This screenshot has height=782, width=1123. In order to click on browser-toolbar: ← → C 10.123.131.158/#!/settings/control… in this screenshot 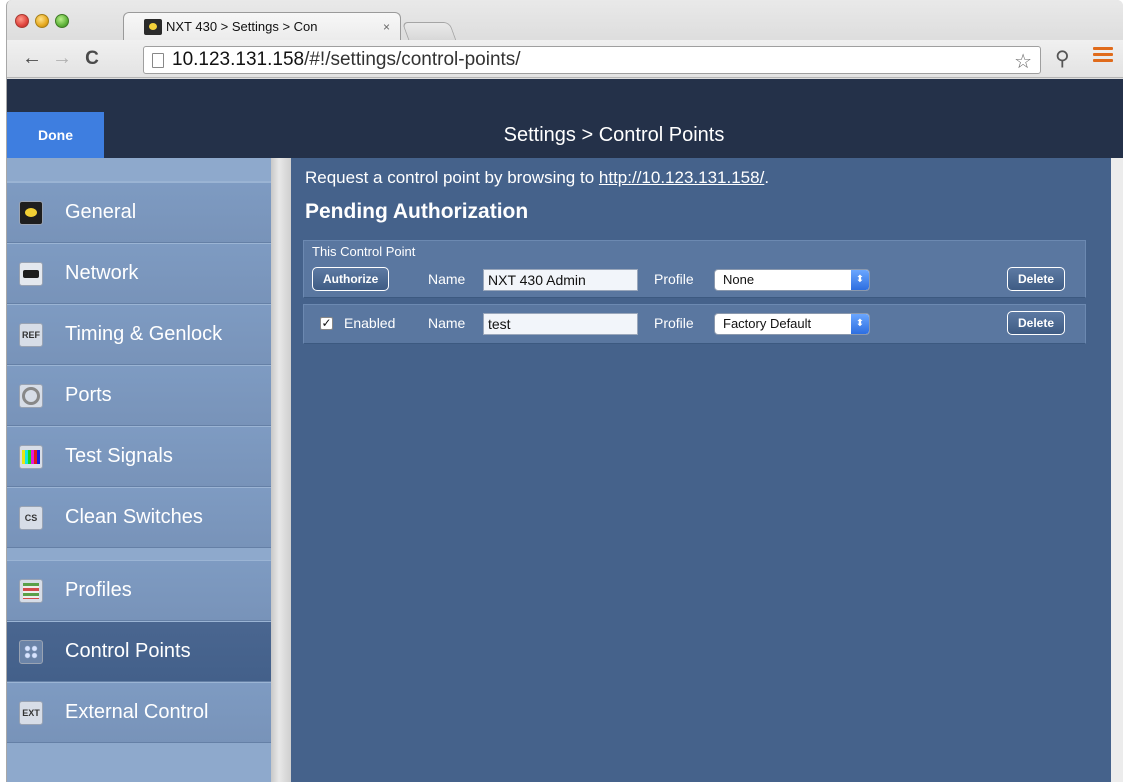, I will do `click(565, 59)`.